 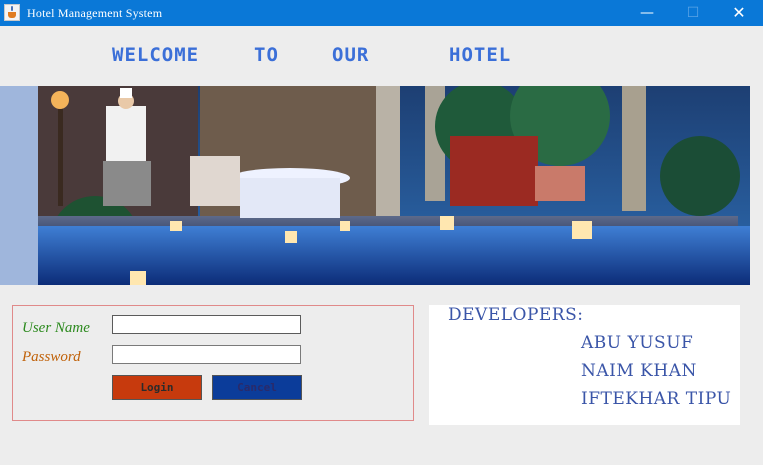 I want to click on window-title: Hotel Management System, so click(x=95, y=13).